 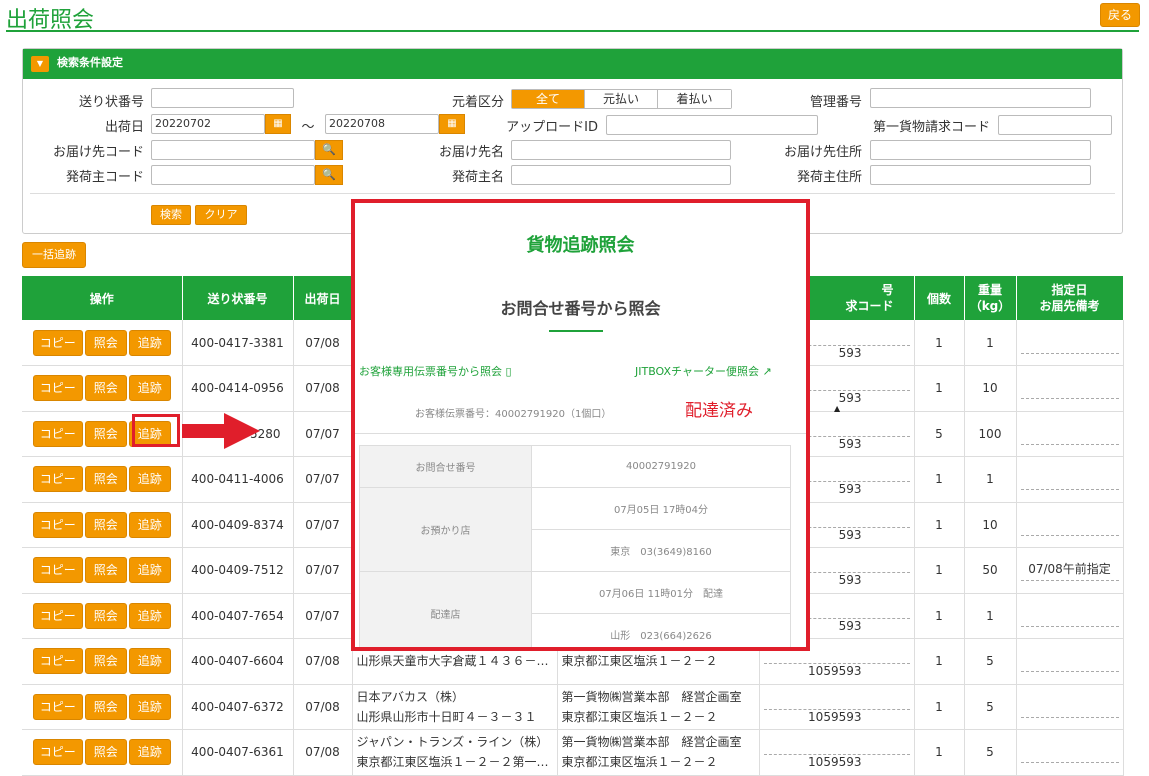 I want to click on bulk-track-button: 一括追跡, so click(x=54, y=255).